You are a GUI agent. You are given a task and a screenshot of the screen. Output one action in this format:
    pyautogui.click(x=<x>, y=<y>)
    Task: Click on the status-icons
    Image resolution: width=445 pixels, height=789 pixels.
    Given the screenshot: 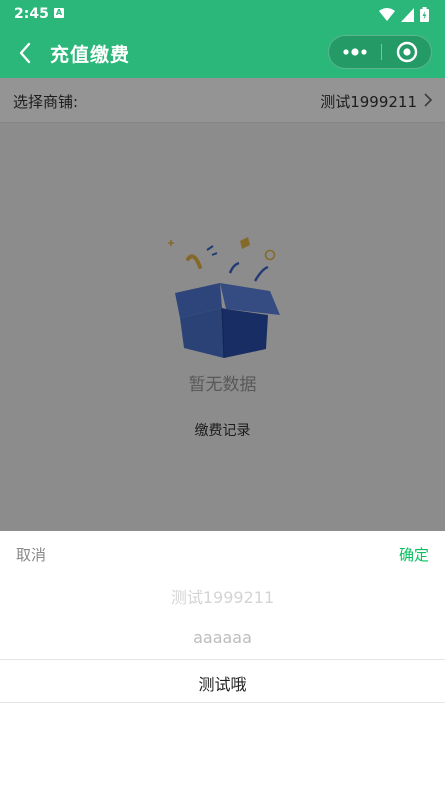 What is the action you would take?
    pyautogui.click(x=404, y=14)
    